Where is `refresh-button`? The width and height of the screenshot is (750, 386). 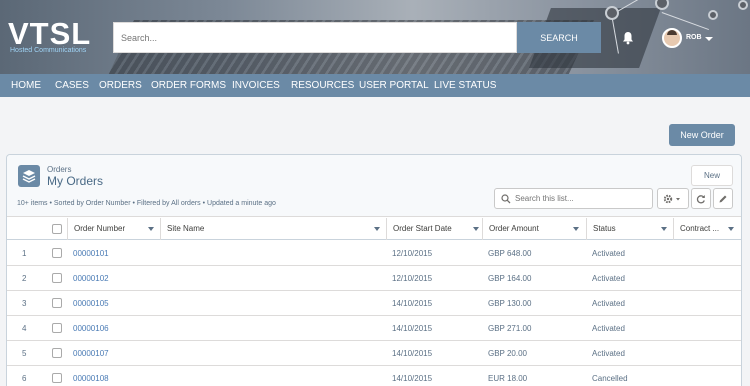
refresh-button is located at coordinates (701, 198).